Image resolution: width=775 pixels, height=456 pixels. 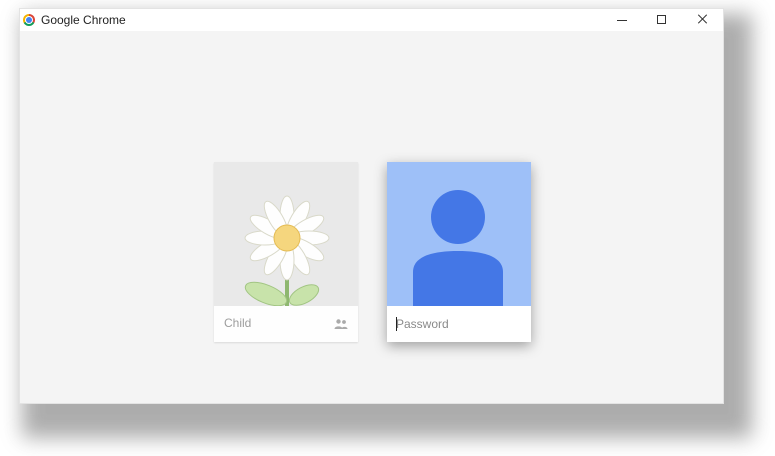 What do you see at coordinates (286, 324) in the screenshot?
I see `child-pod-footer: Child` at bounding box center [286, 324].